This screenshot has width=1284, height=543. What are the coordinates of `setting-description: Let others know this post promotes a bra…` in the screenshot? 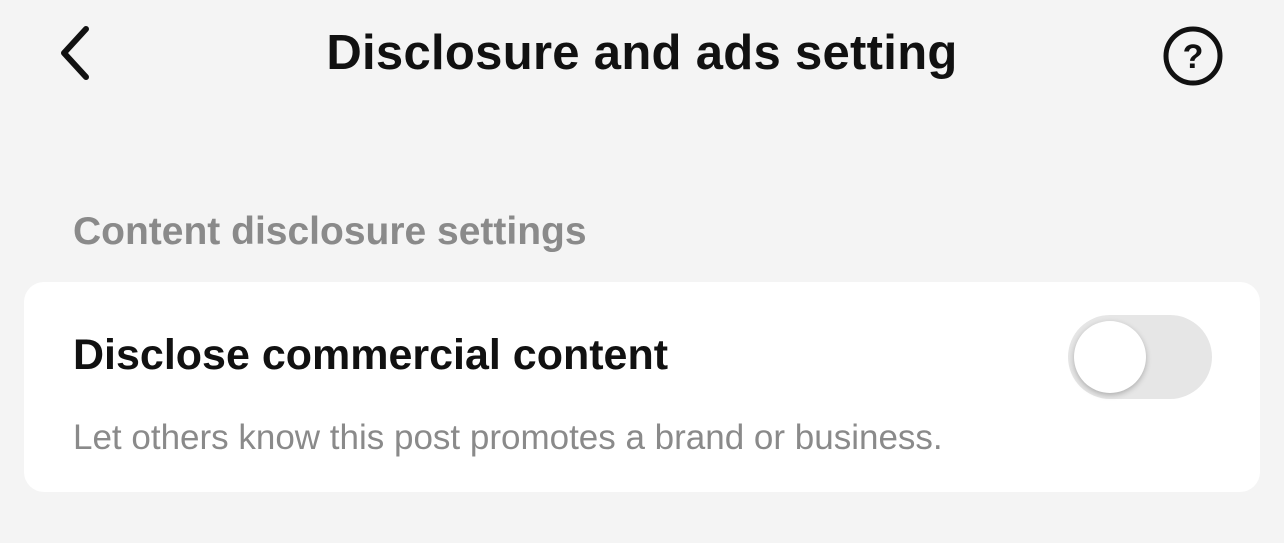 It's located at (508, 437).